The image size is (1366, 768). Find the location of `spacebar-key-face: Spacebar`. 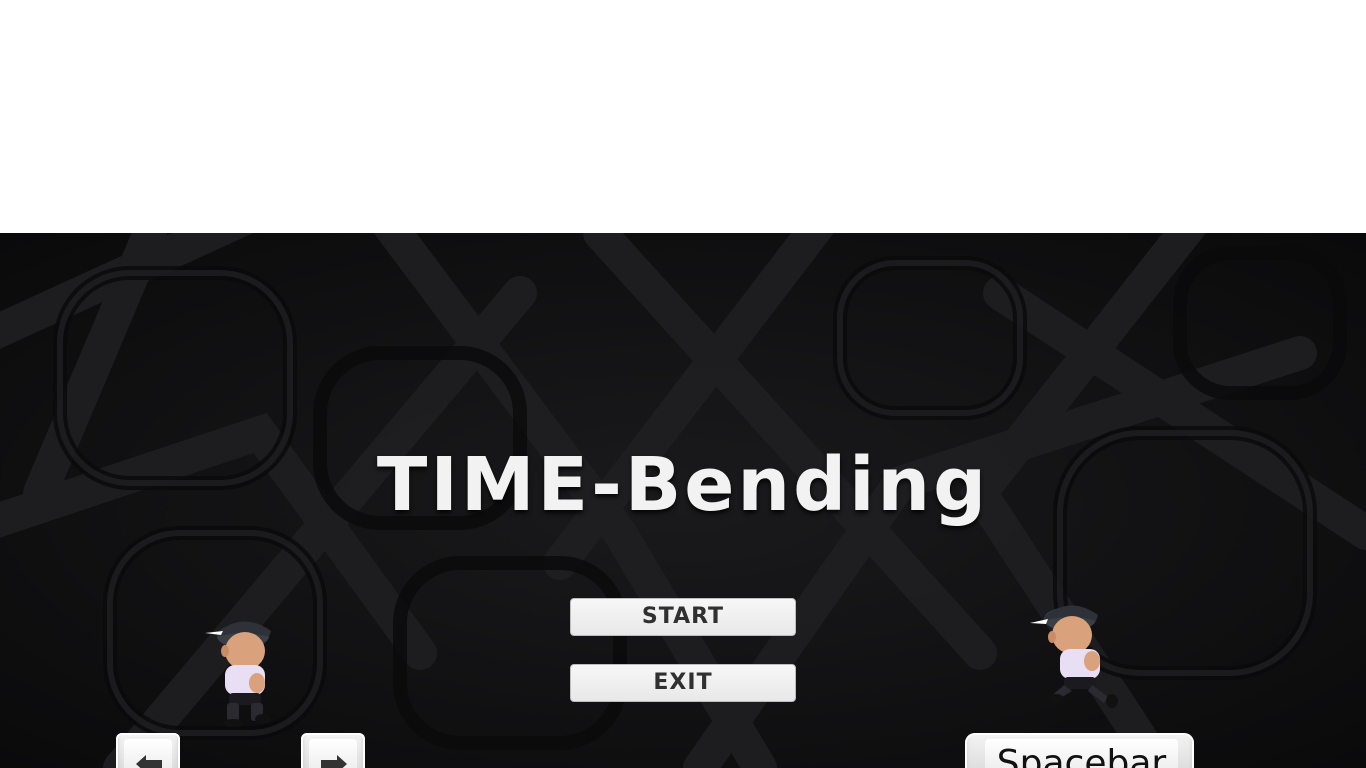

spacebar-key-face: Spacebar is located at coordinates (1081, 753).